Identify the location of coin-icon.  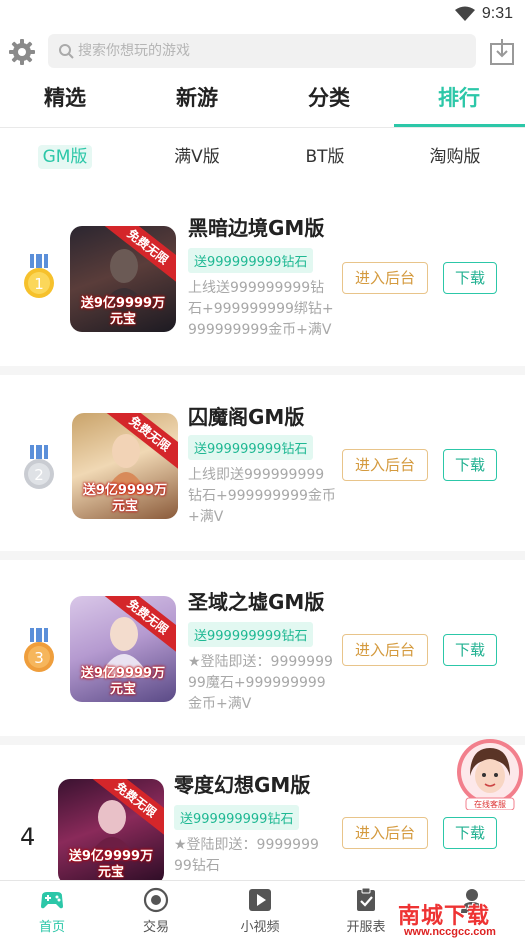
(156, 900).